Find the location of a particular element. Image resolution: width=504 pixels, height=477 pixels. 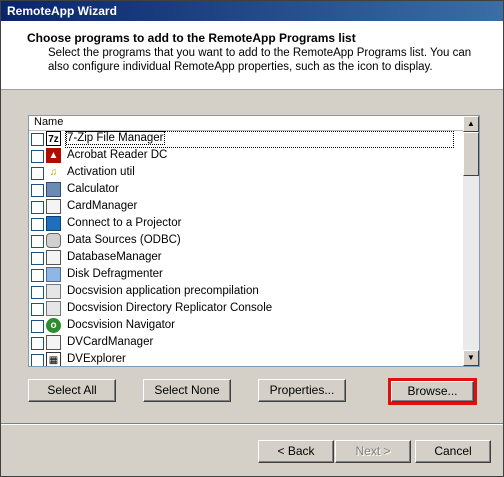

list-item: Connect to a Projector is located at coordinates (246, 224).